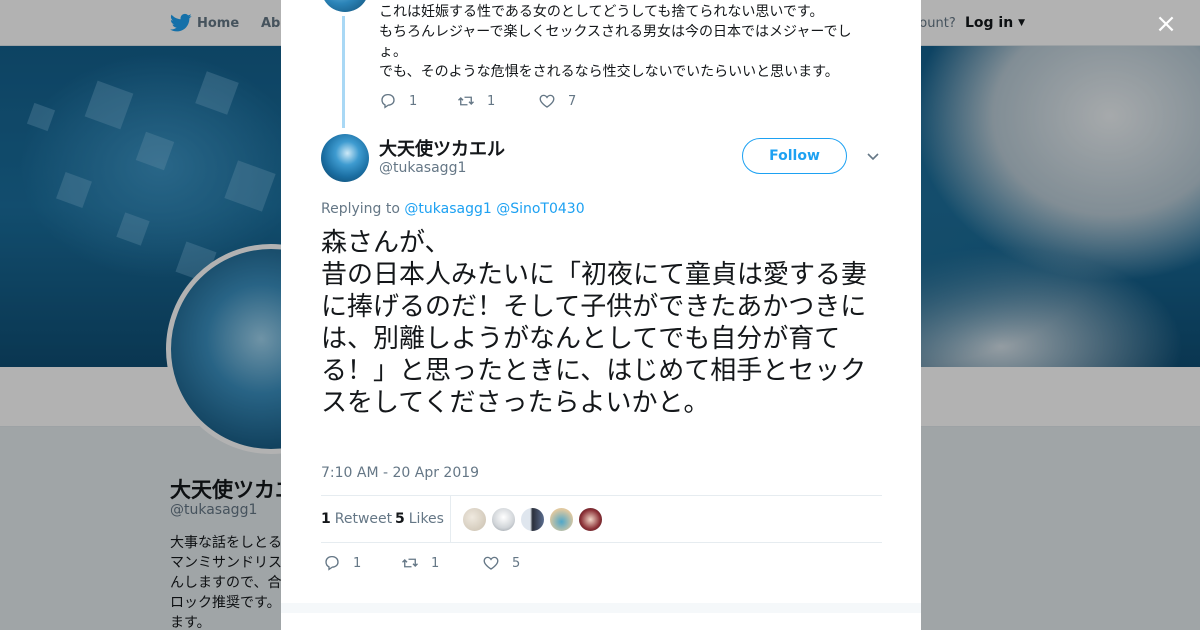 Image resolution: width=1200 pixels, height=630 pixels. I want to click on replying-to-line: Replying to @tukasagg1 @SinoT0430, so click(453, 209).